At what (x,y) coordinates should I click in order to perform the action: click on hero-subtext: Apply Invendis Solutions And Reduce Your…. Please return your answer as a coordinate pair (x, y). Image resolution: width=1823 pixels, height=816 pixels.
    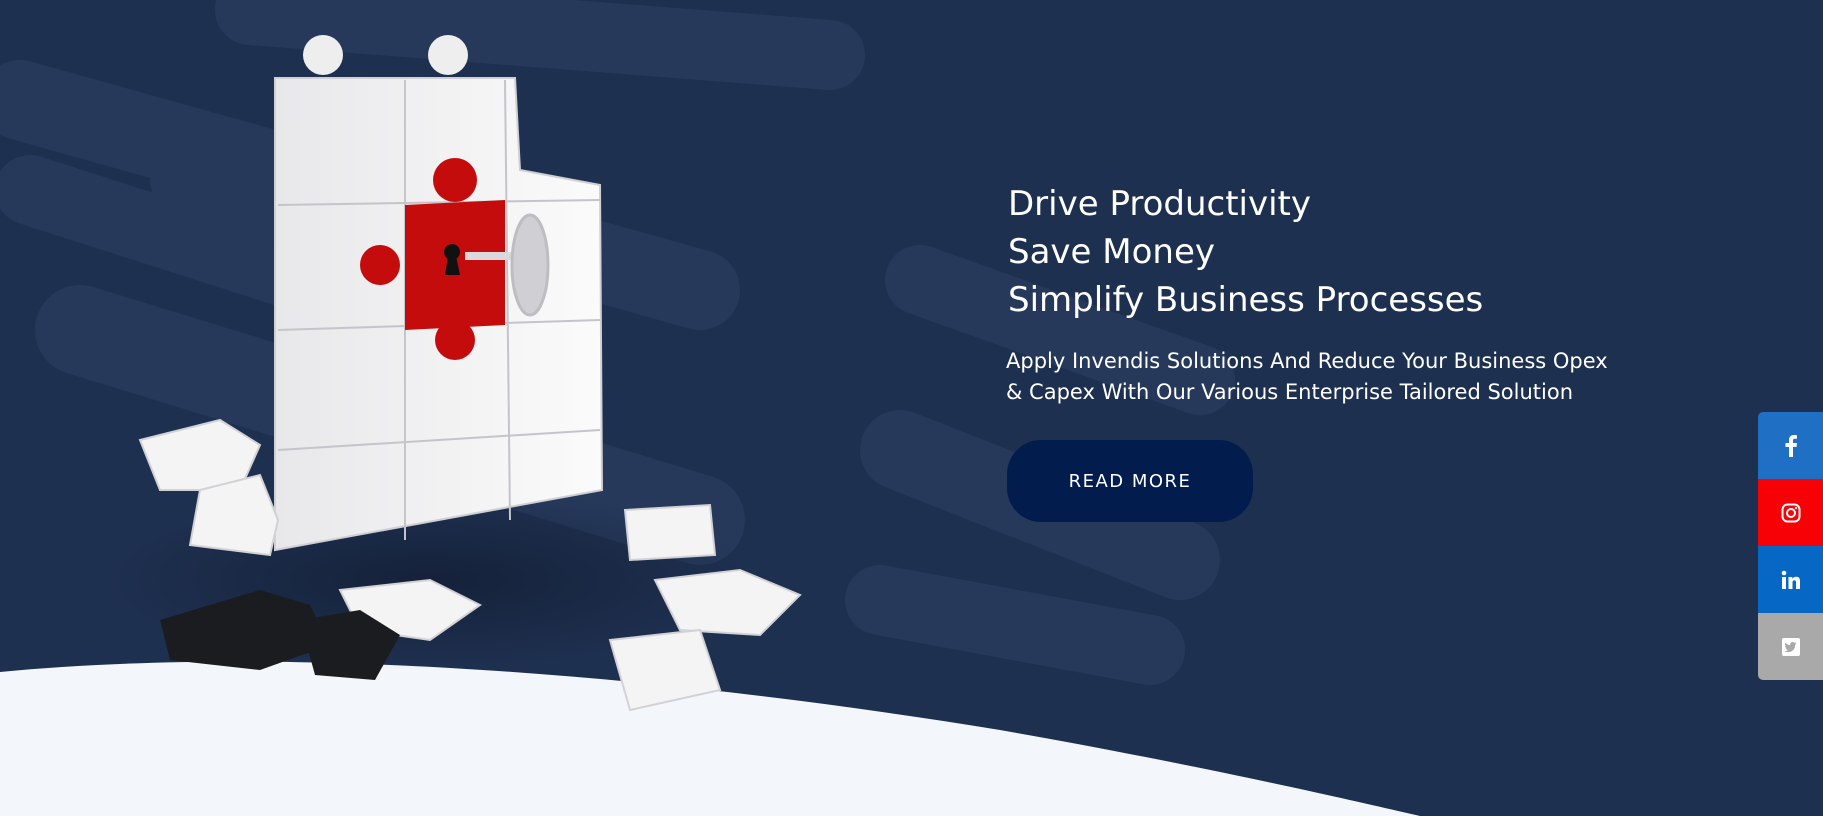
    Looking at the image, I should click on (1307, 376).